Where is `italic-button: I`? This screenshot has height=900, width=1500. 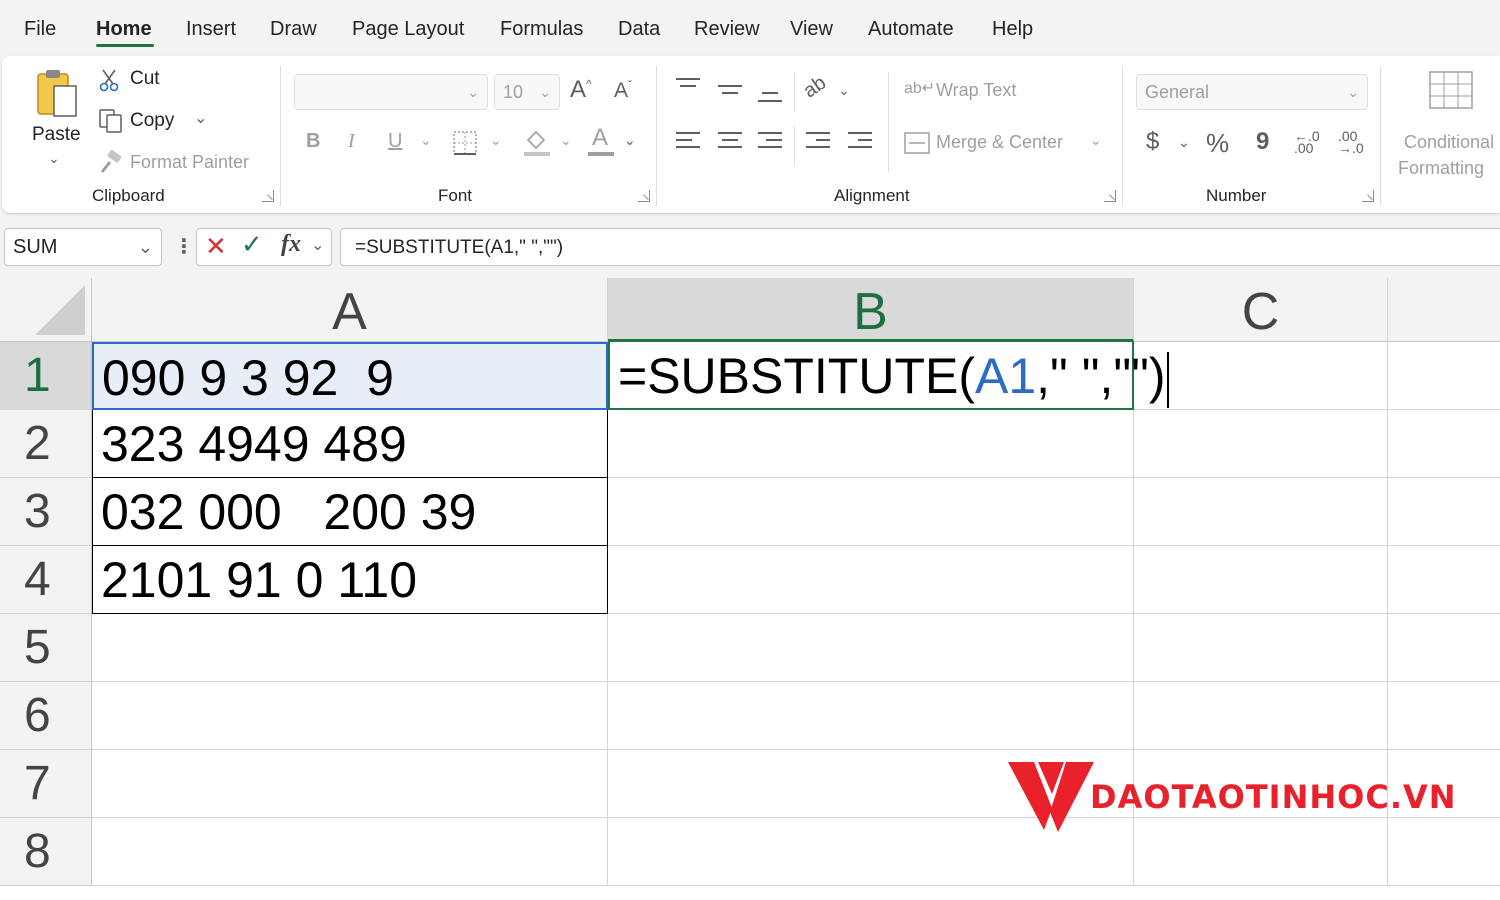
italic-button: I is located at coordinates (351, 141).